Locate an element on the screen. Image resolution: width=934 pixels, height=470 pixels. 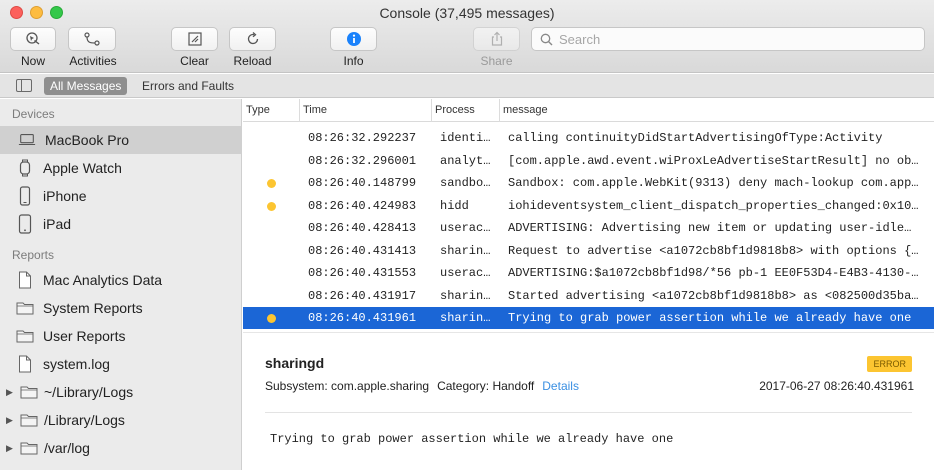
now-button is located at coordinates (33, 39).